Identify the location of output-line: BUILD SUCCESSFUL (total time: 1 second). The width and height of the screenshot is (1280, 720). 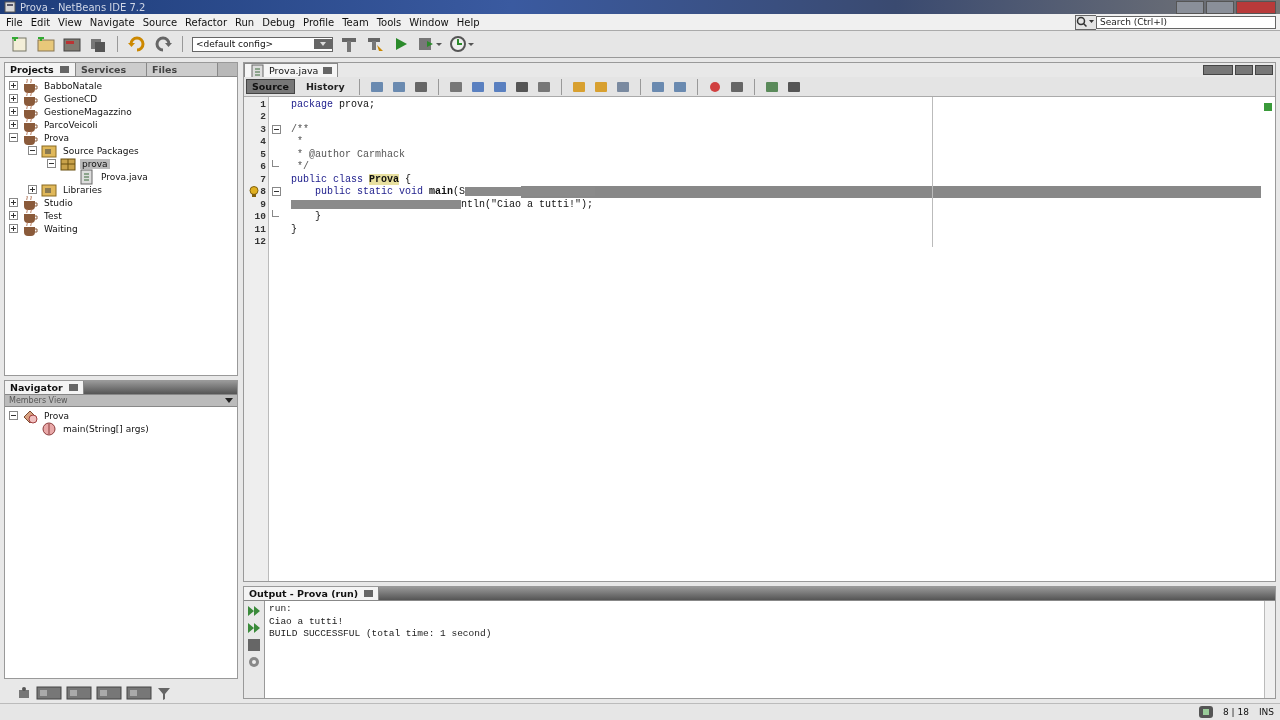
(381, 634).